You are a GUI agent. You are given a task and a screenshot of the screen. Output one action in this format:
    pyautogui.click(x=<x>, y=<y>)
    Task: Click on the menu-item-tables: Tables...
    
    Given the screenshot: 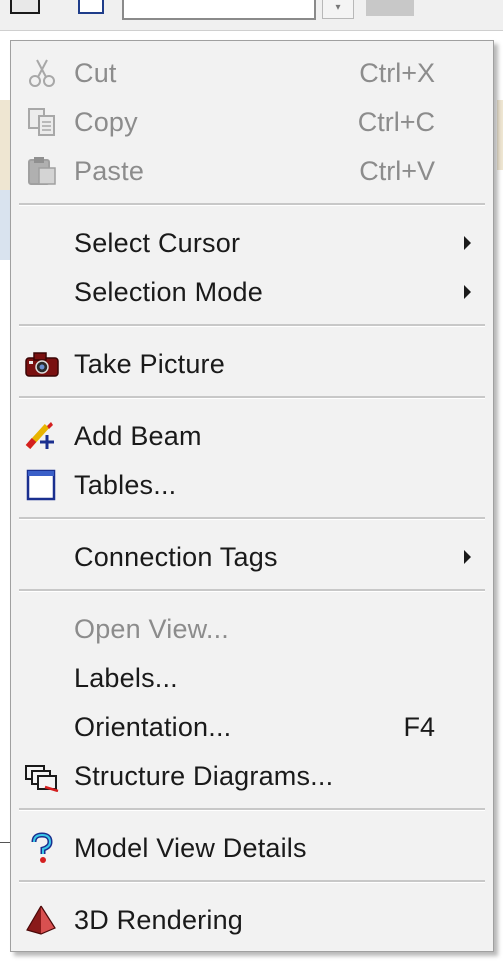 What is the action you would take?
    pyautogui.click(x=252, y=485)
    